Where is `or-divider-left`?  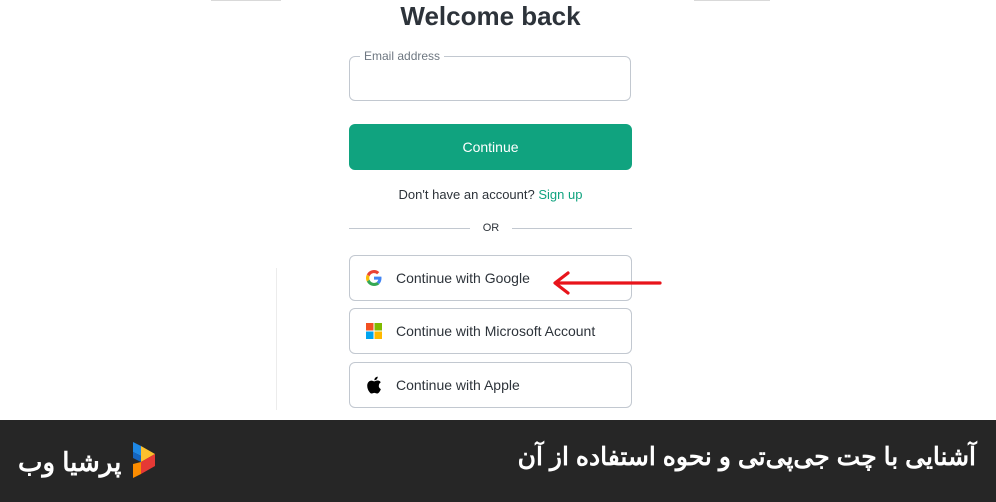 or-divider-left is located at coordinates (409, 228).